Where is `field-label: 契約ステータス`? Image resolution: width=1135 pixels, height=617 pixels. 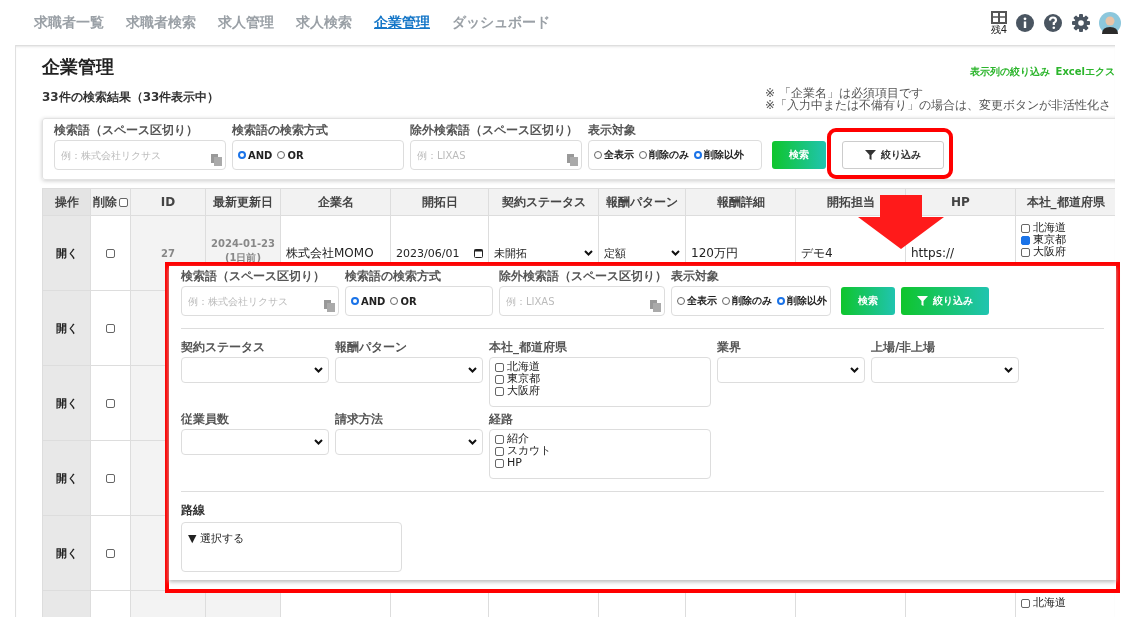 field-label: 契約ステータス is located at coordinates (223, 347).